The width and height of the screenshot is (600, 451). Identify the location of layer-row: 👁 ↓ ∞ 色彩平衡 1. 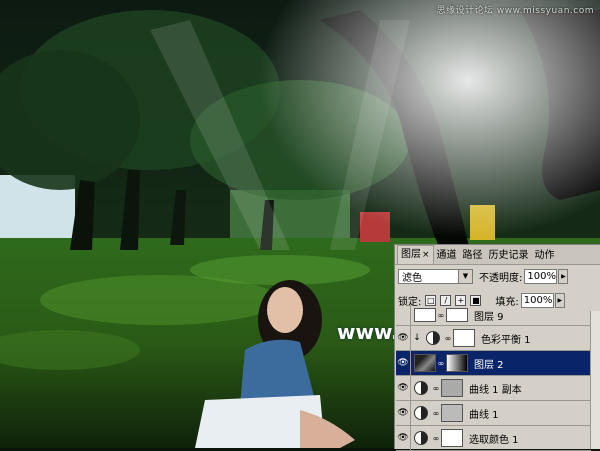
(493, 338).